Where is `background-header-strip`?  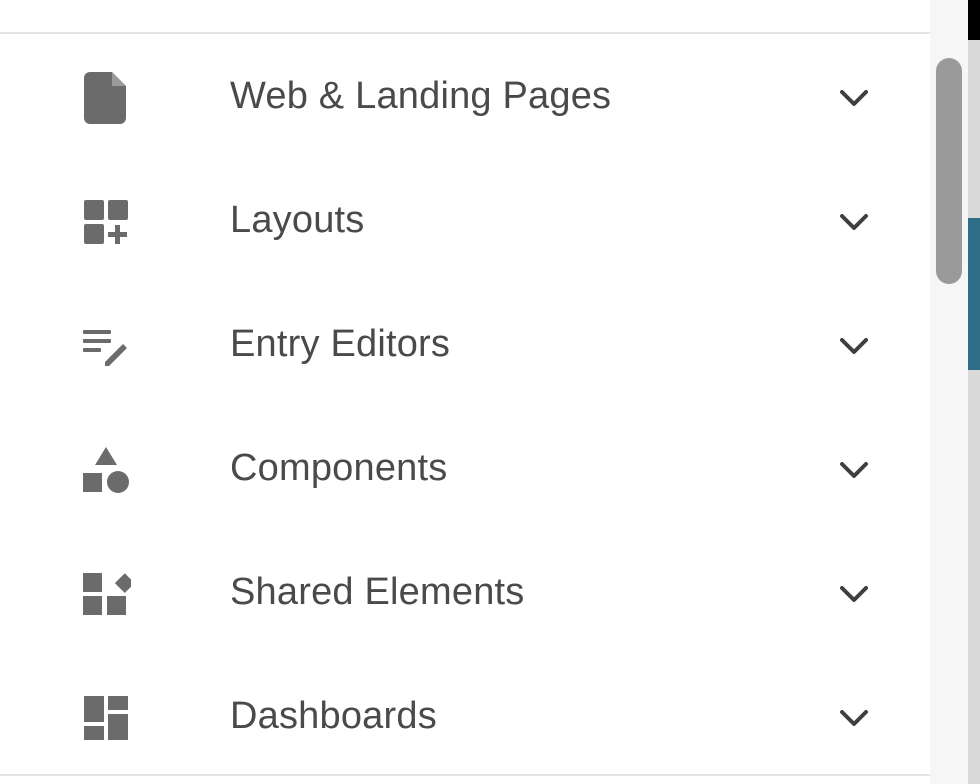 background-header-strip is located at coordinates (974, 20).